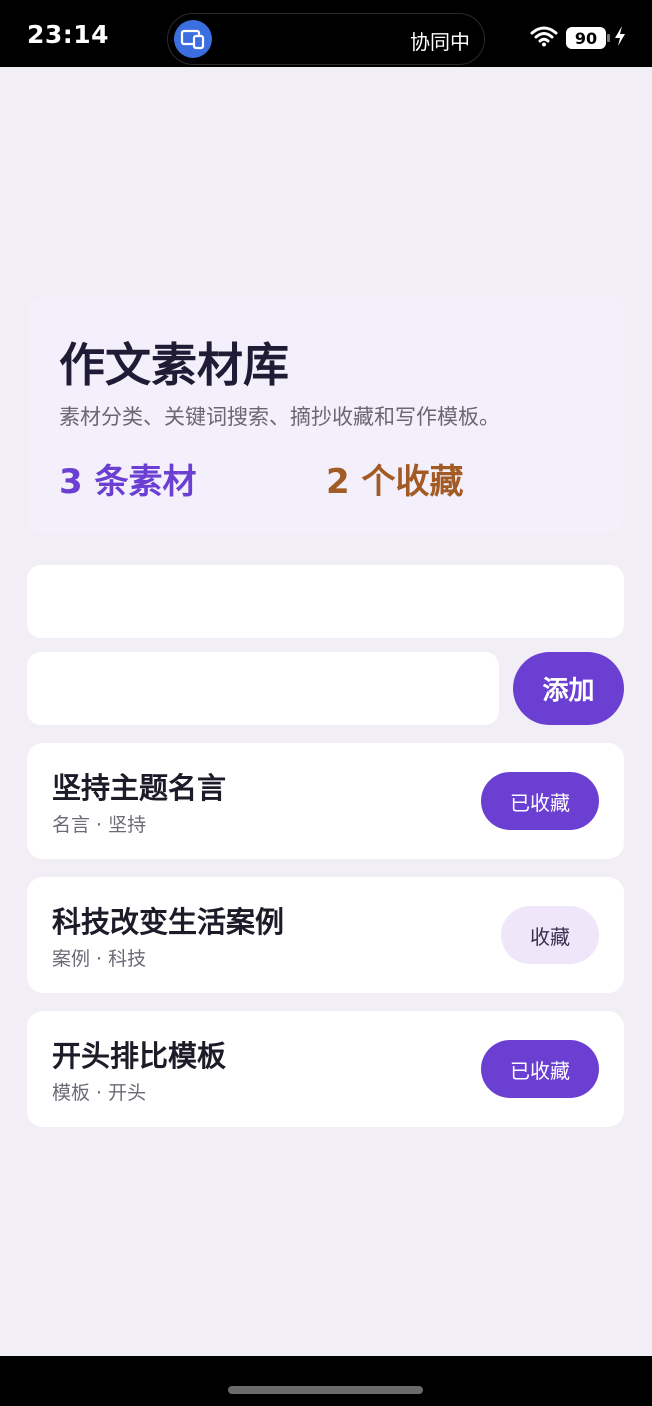 The height and width of the screenshot is (1406, 652). What do you see at coordinates (168, 922) in the screenshot?
I see `material-title: 科技改变生活案例` at bounding box center [168, 922].